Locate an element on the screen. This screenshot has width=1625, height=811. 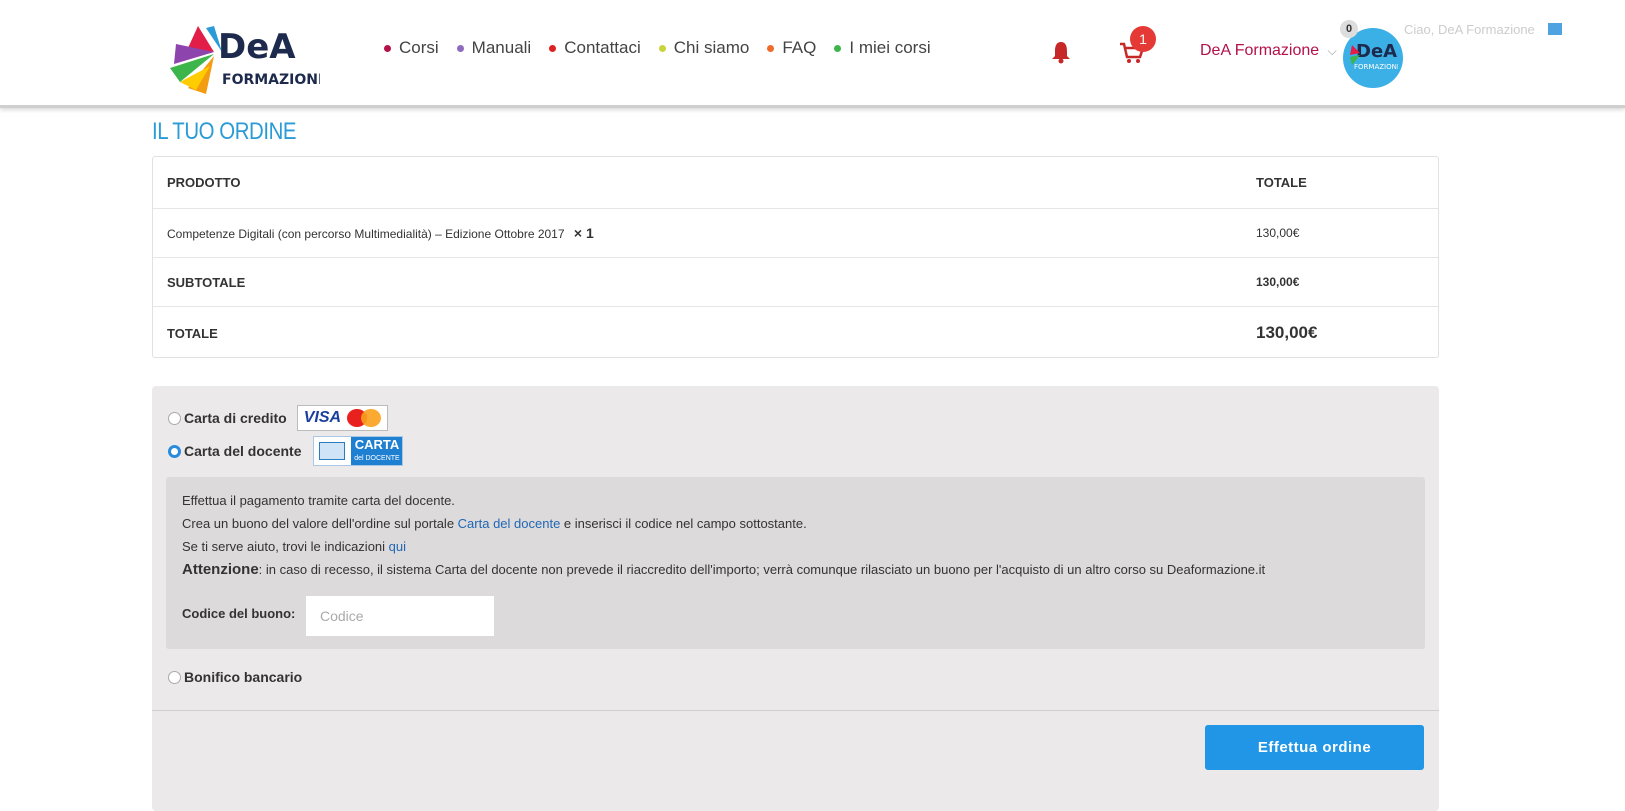
nav-label: FAQ is located at coordinates (799, 47).